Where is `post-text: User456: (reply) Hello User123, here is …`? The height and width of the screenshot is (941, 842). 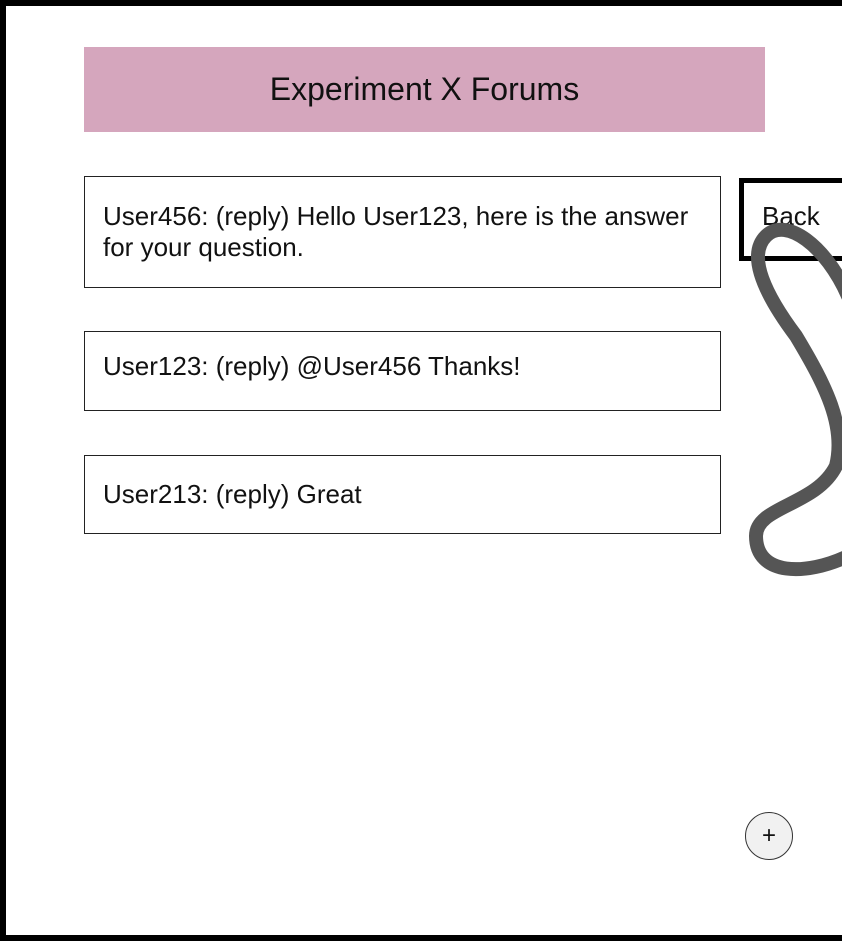
post-text: User456: (reply) Hello User123, here is … is located at coordinates (396, 231).